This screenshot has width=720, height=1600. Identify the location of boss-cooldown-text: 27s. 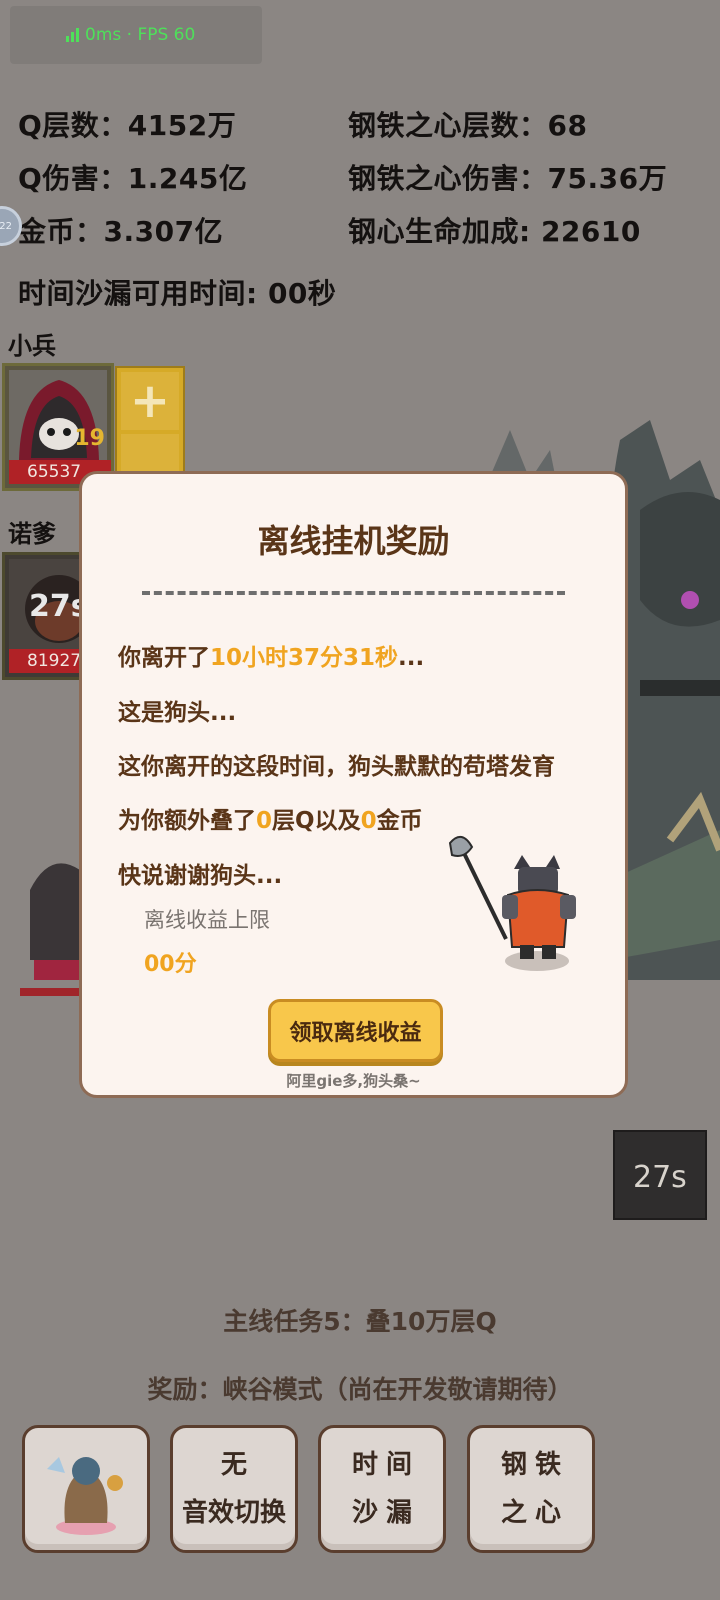
(660, 1177).